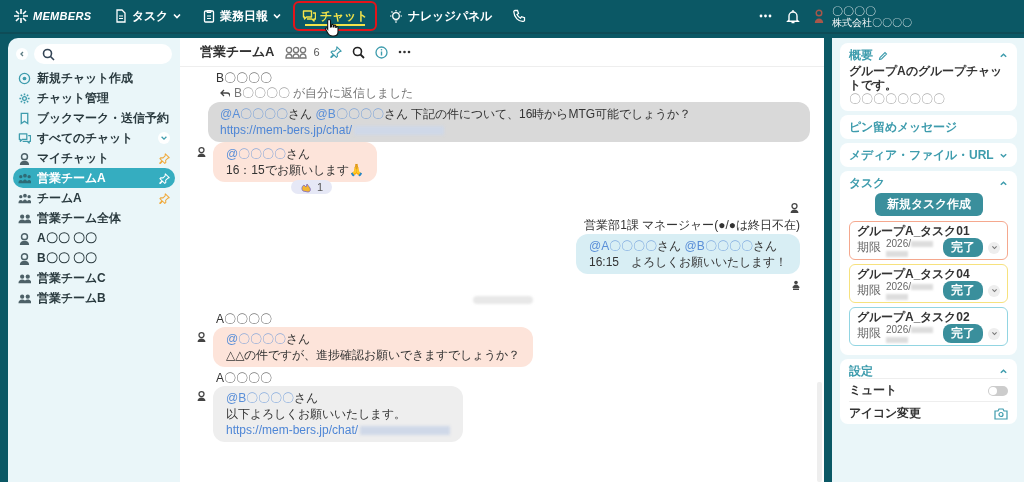 This screenshot has width=1024, height=482. Describe the element at coordinates (148, 16) in the screenshot. I see `nav-tab: タスク` at that location.